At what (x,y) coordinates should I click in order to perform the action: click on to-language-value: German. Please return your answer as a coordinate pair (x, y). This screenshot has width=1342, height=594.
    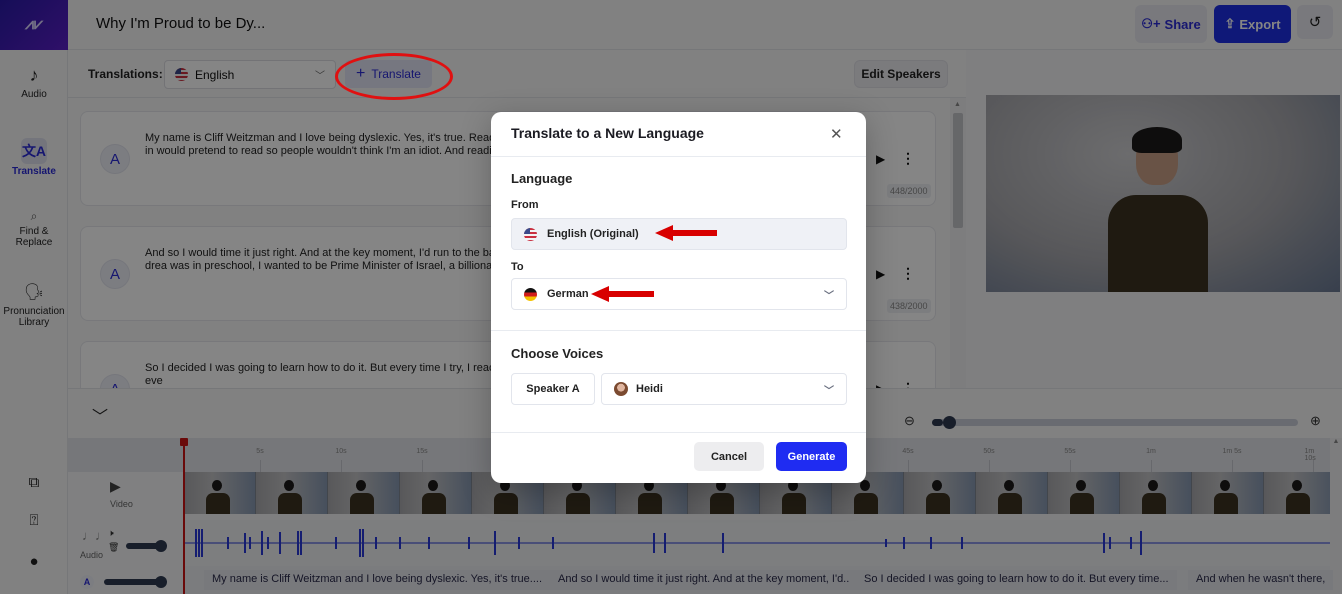
    Looking at the image, I should click on (568, 294).